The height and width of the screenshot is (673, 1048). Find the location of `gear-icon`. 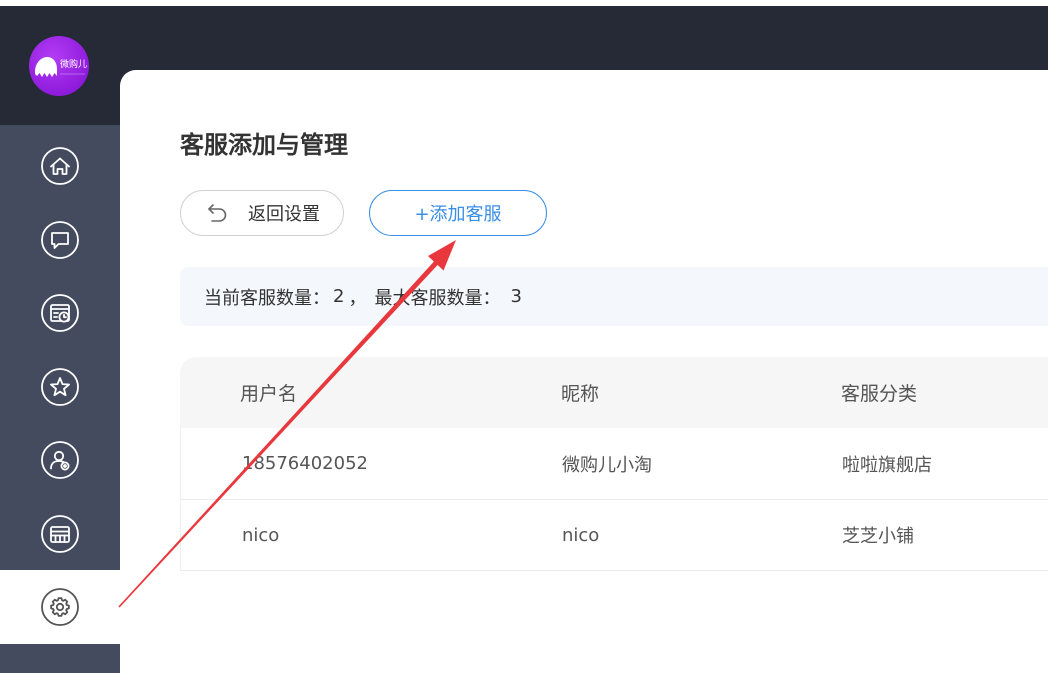

gear-icon is located at coordinates (60, 607).